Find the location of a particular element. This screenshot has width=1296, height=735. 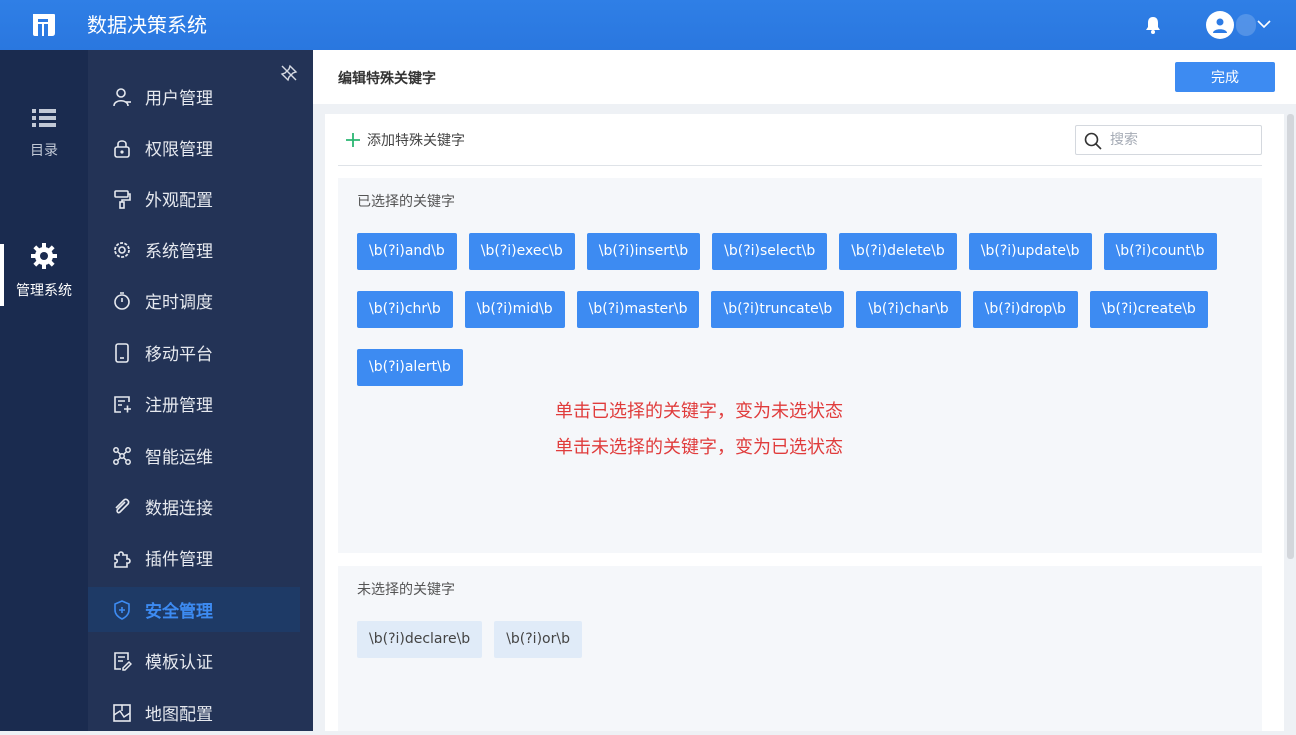

keyword-chip: \b(?i)drop\b is located at coordinates (1025, 309).